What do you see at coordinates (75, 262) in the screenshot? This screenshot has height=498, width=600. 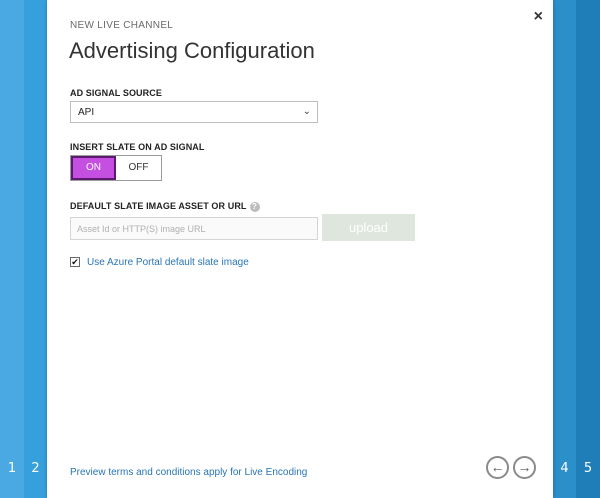 I see `use-default-slate-checkbox: ✔` at bounding box center [75, 262].